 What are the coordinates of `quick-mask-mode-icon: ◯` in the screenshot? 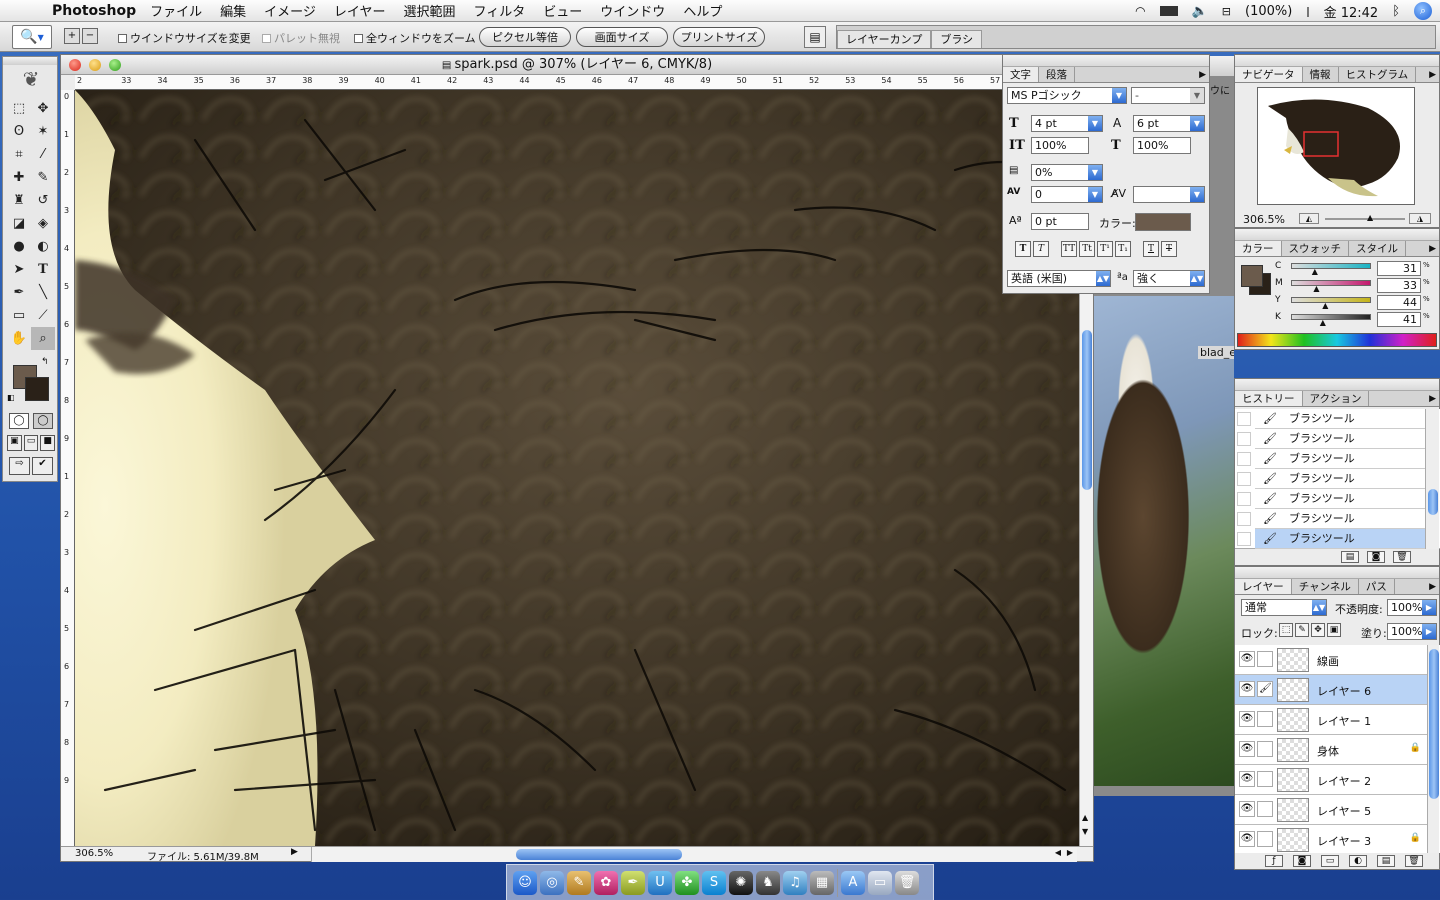 It's located at (43, 421).